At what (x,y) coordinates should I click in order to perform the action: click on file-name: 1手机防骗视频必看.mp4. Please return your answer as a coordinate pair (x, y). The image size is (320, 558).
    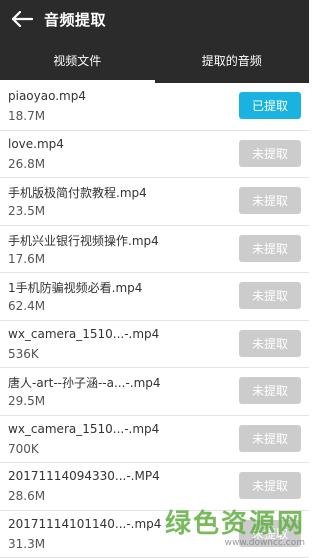
    Looking at the image, I should click on (75, 287).